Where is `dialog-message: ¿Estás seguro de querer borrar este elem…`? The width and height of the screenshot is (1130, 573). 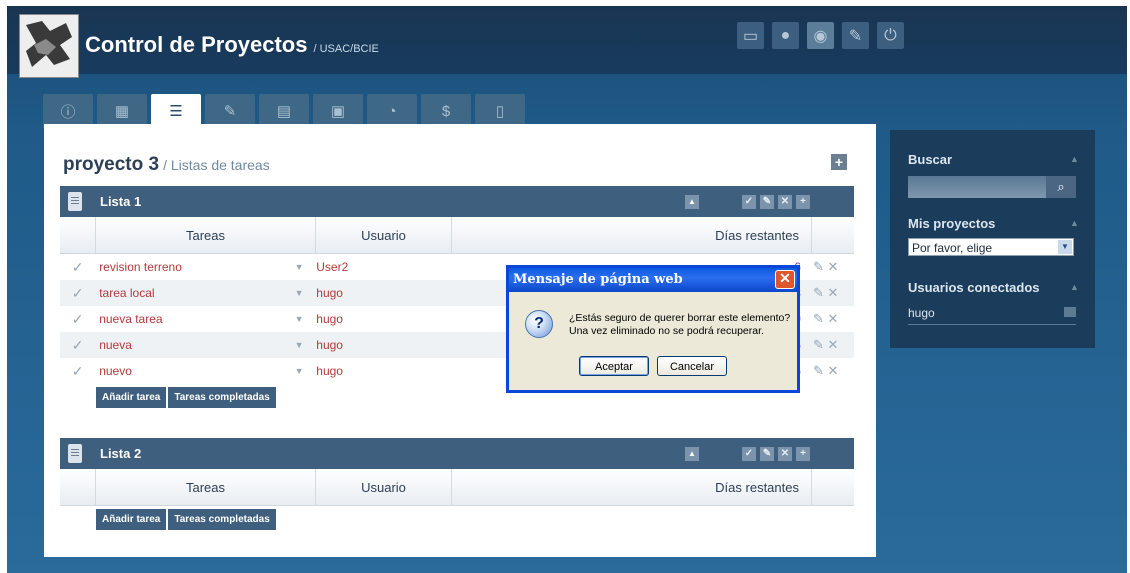 dialog-message: ¿Estás seguro de querer borrar este elem… is located at coordinates (684, 325).